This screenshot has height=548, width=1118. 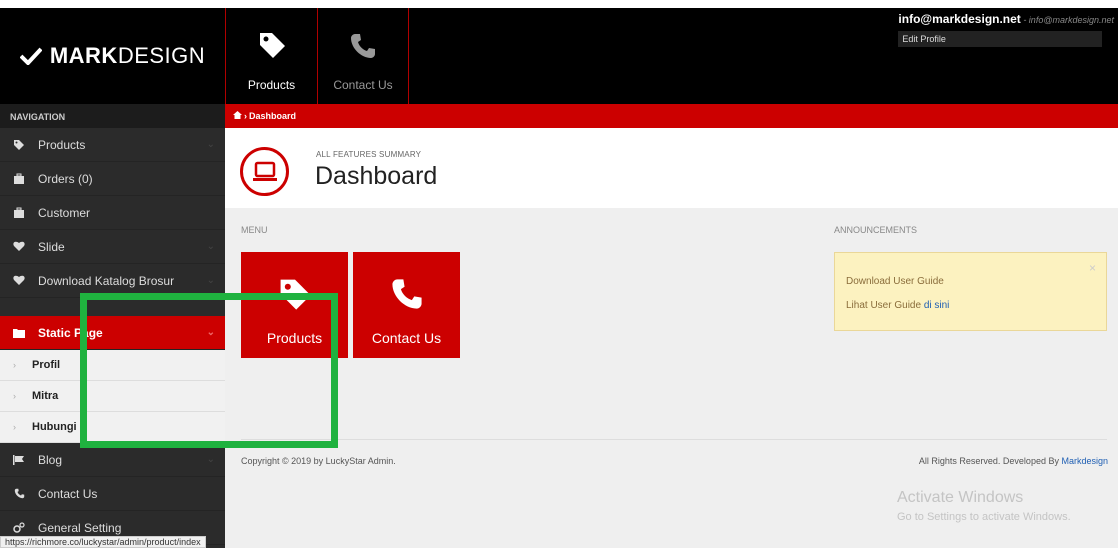 I want to click on topnav-products-label: Products, so click(x=271, y=85).